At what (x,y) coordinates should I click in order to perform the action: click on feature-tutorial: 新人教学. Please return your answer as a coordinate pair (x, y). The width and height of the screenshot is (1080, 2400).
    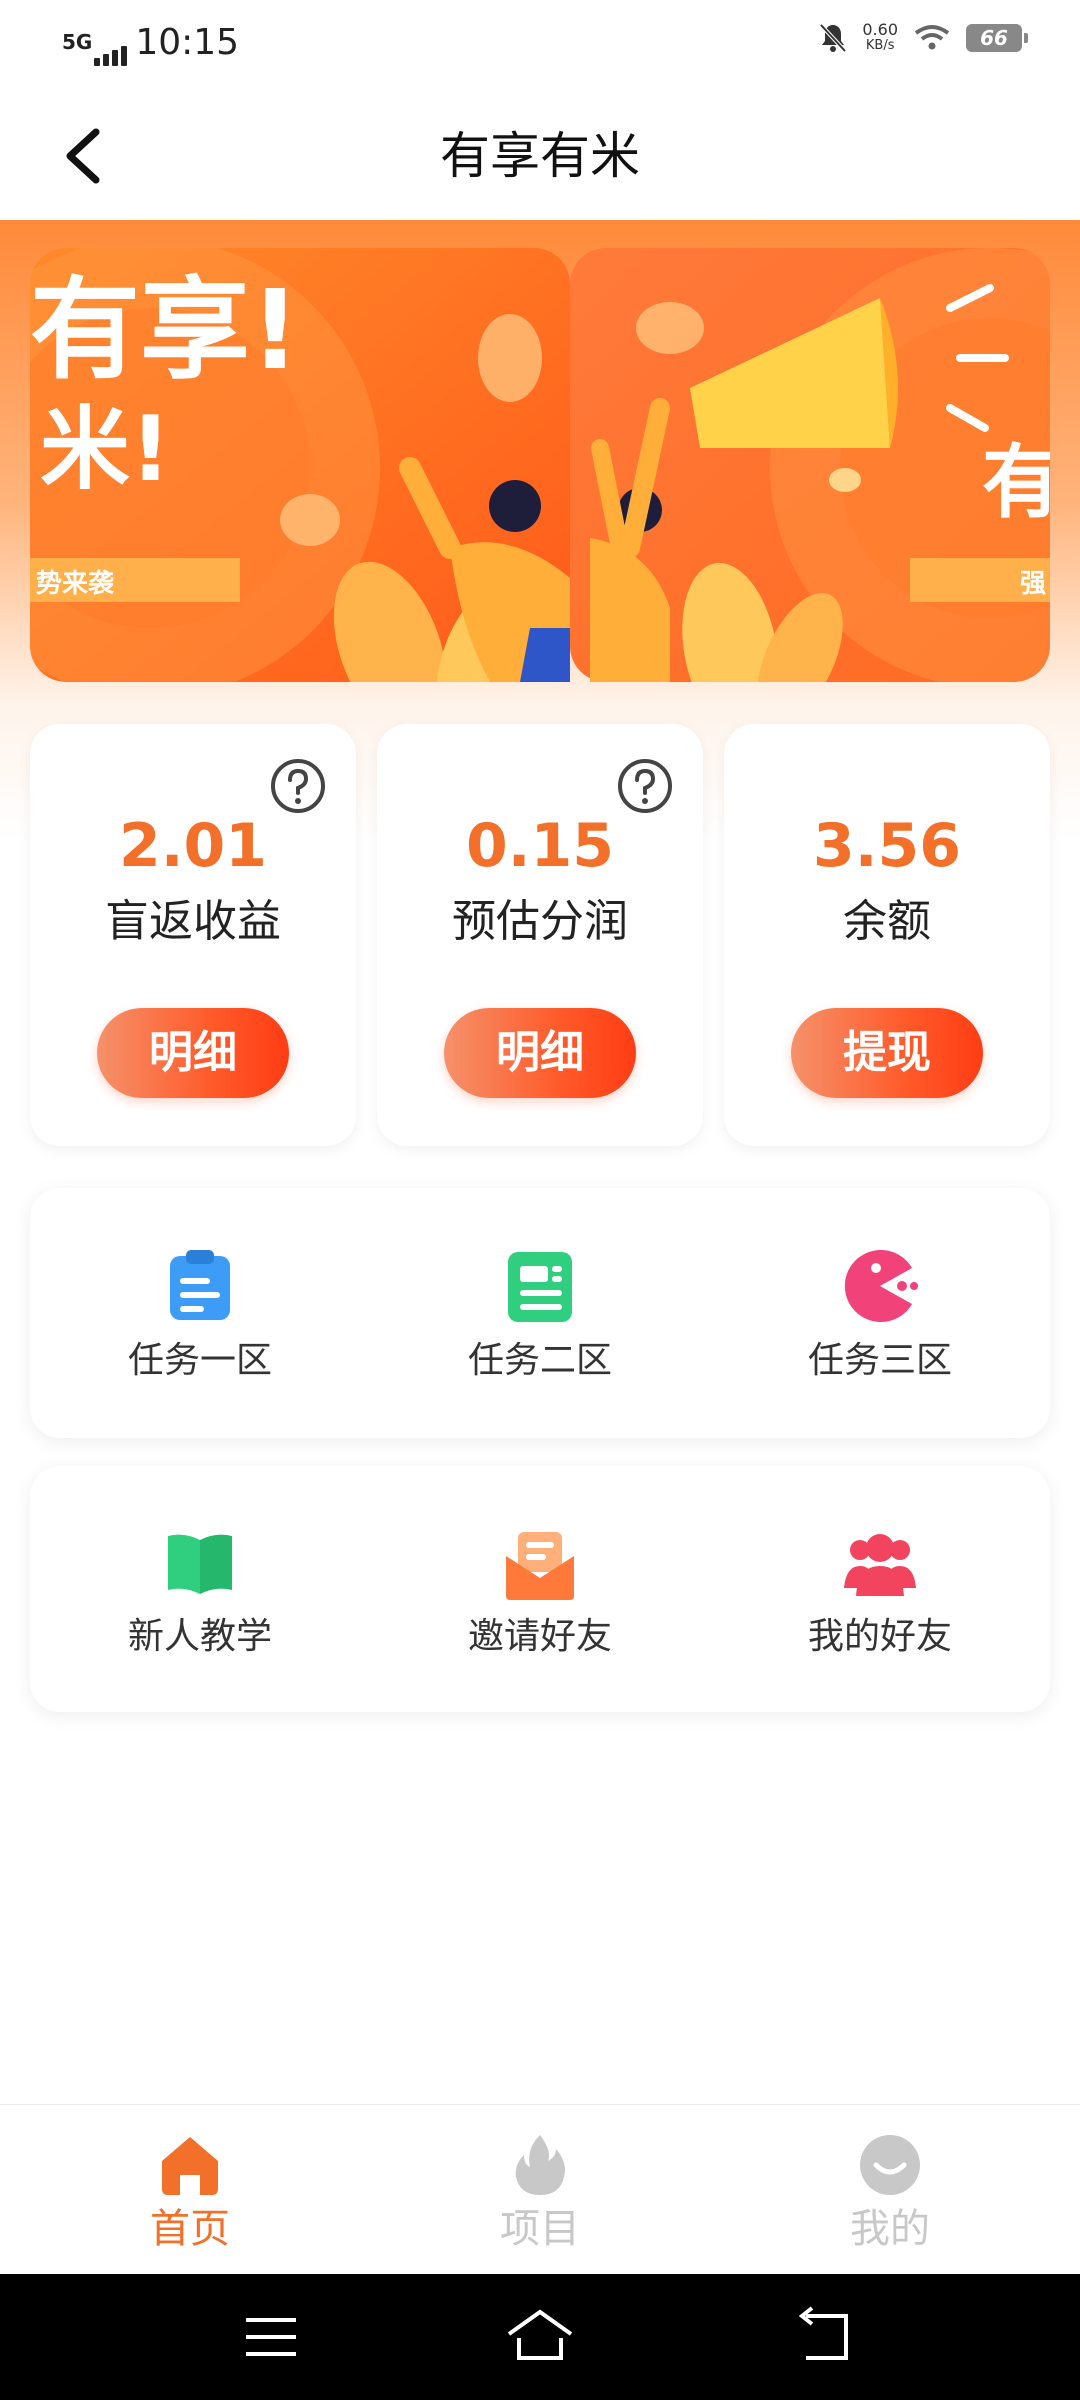
    Looking at the image, I should click on (200, 1589).